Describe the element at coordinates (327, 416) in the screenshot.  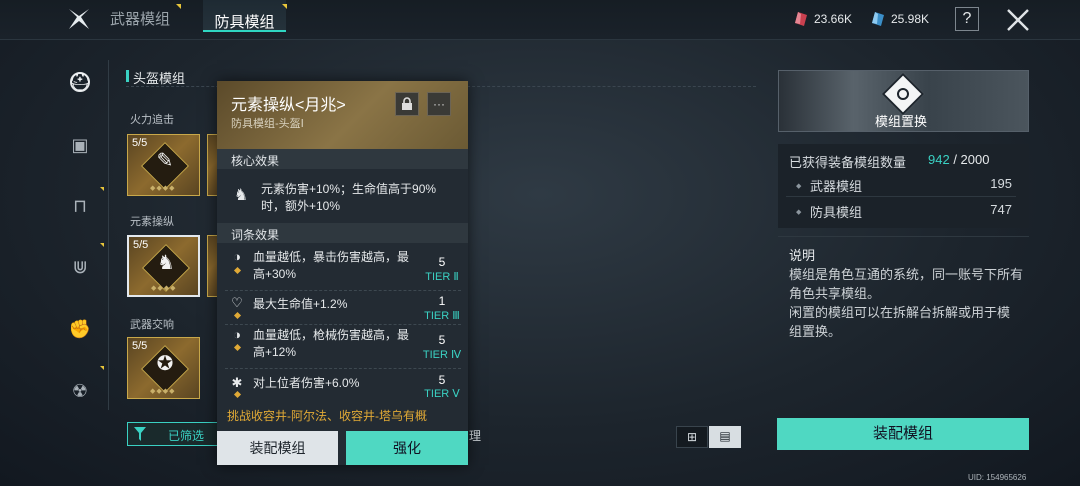
I see `source-text: 挑战收容井-阿尔法、收容井-塔乌有概` at that location.